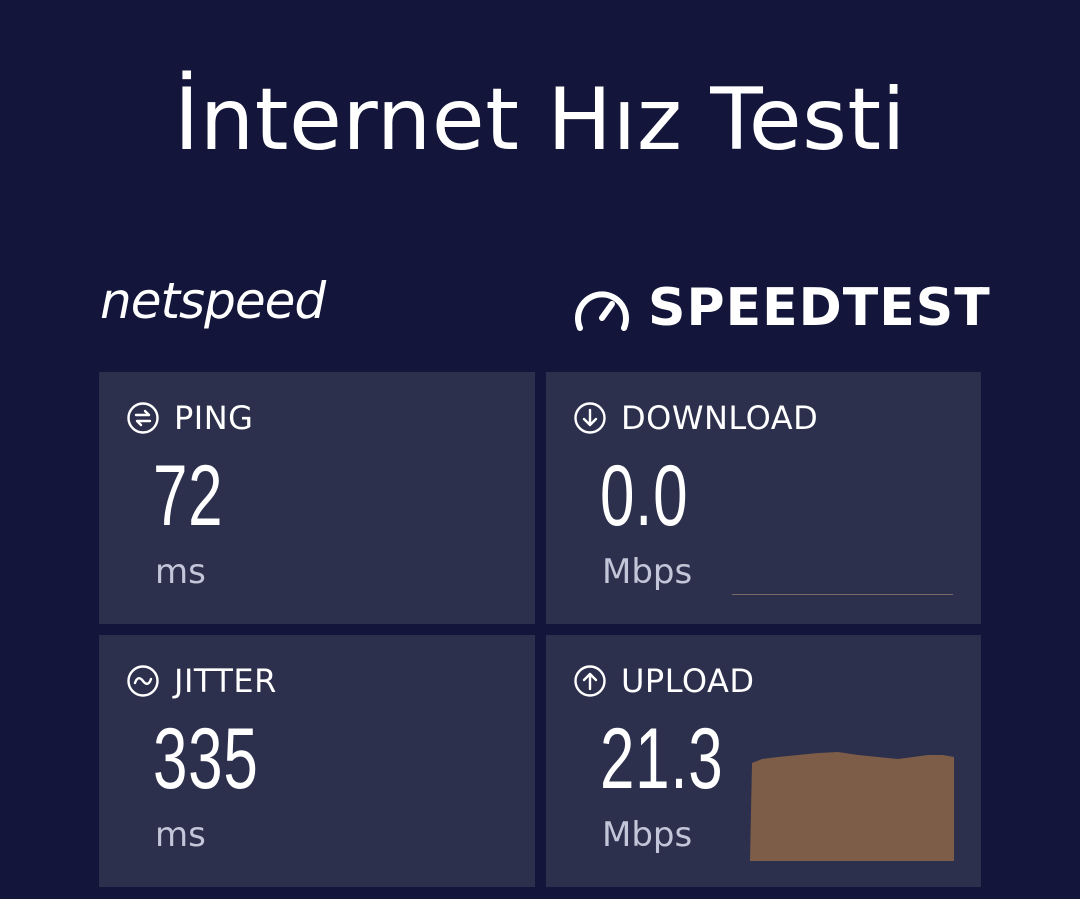 The height and width of the screenshot is (899, 1080). I want to click on ping-card: PING 72 ms, so click(317, 498).